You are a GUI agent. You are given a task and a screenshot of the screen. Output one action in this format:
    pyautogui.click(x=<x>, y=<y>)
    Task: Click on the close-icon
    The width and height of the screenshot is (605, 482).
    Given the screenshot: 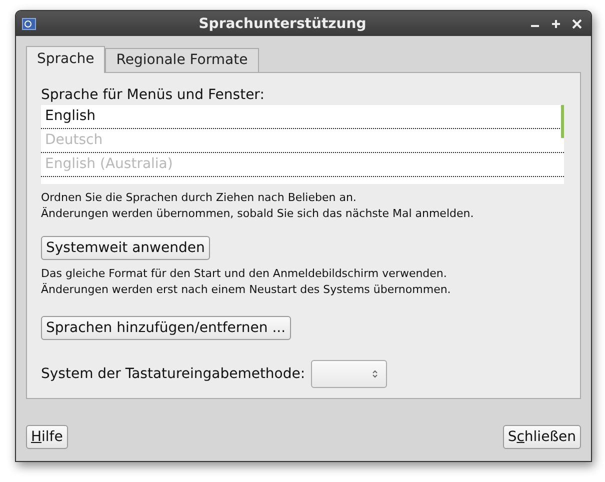 What is the action you would take?
    pyautogui.click(x=577, y=24)
    